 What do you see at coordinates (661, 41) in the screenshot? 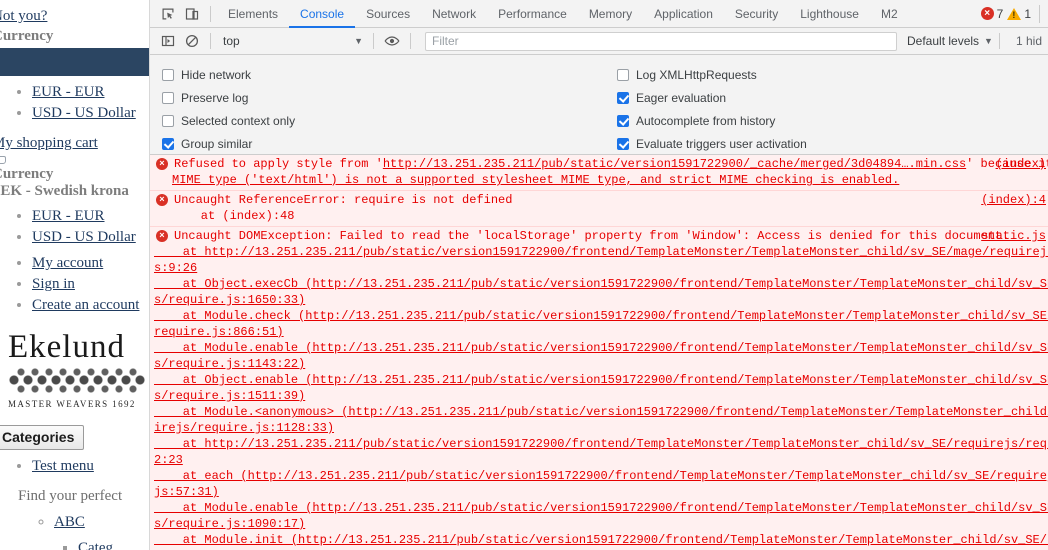
I see `filter-input` at bounding box center [661, 41].